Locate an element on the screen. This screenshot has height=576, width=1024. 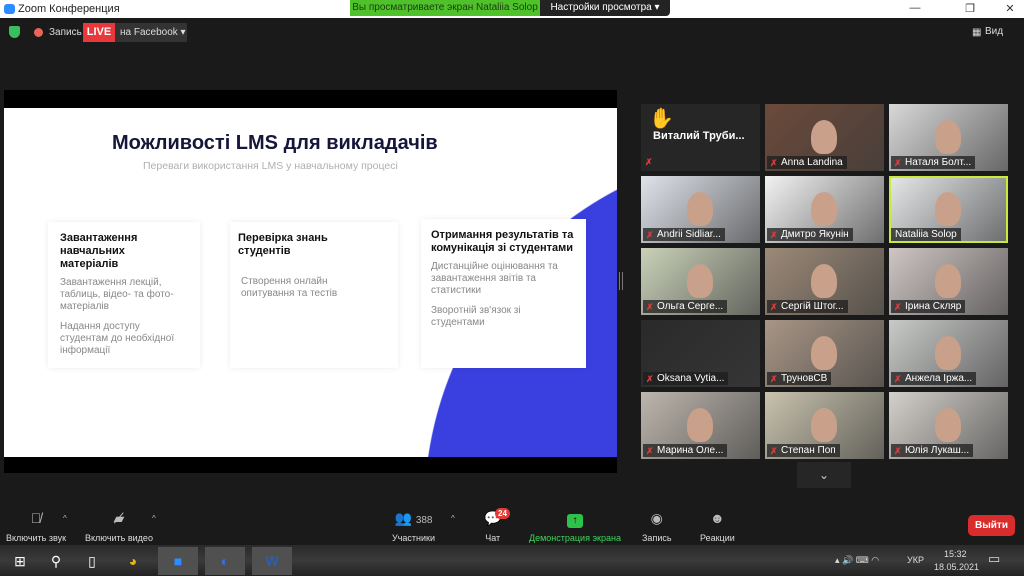
participant-name: ✗ Anna Landina is located at coordinates (807, 162).